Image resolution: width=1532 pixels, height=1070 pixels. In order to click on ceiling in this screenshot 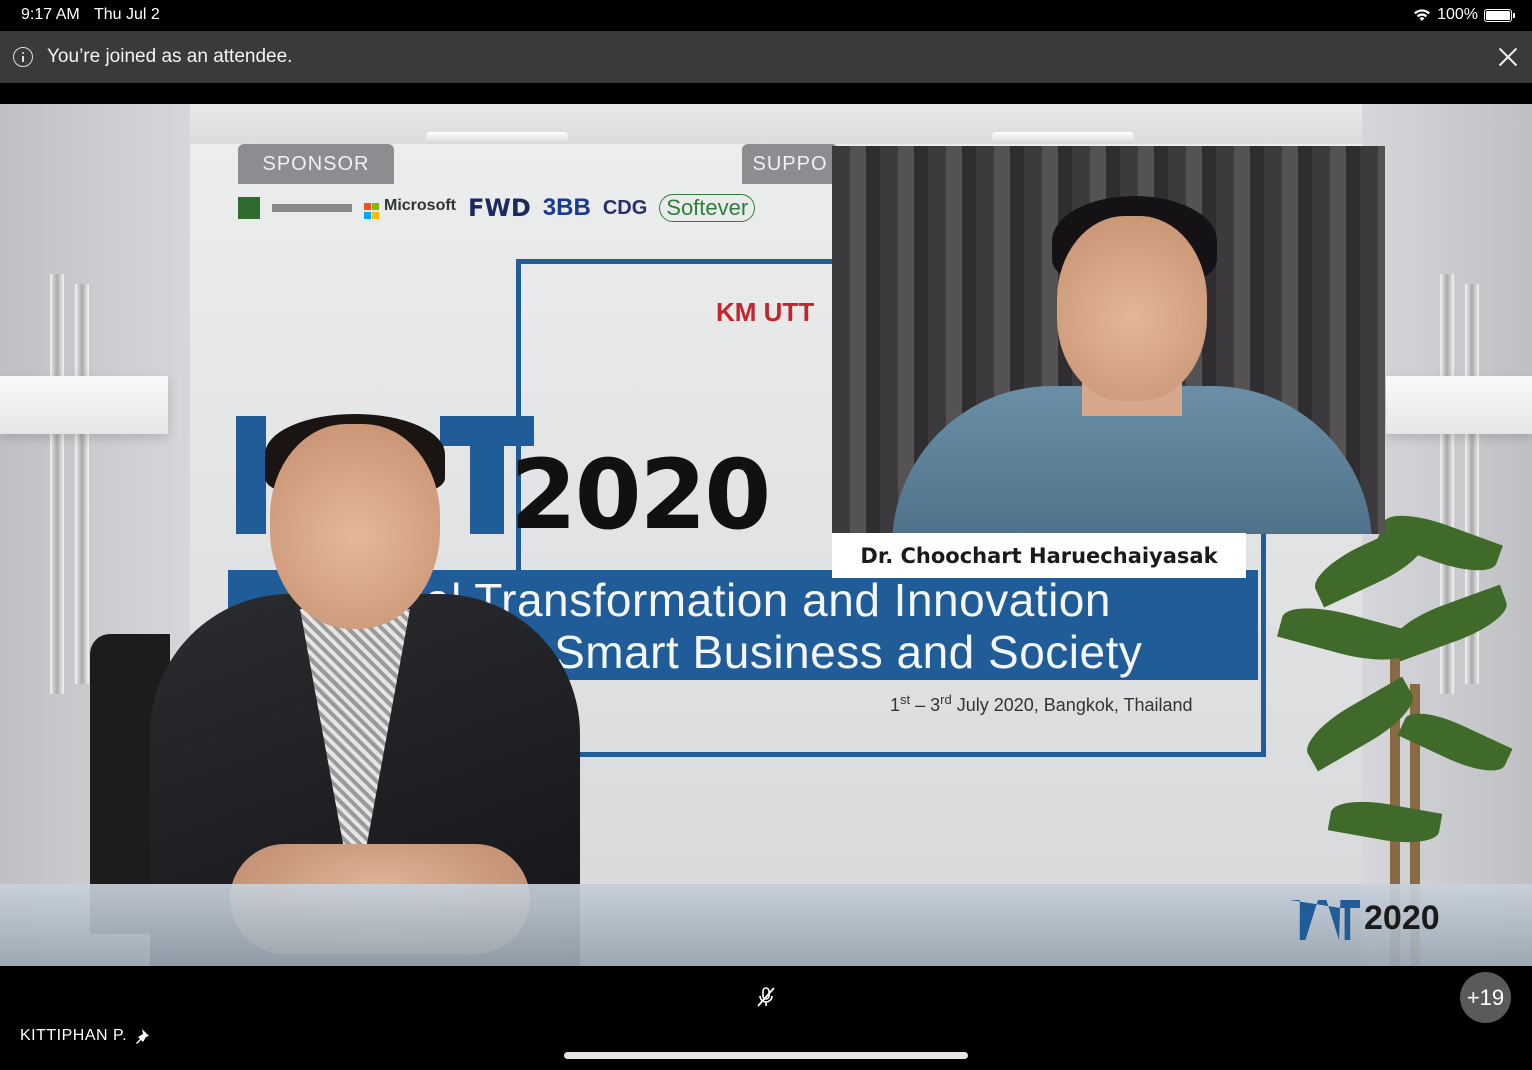, I will do `click(766, 124)`.